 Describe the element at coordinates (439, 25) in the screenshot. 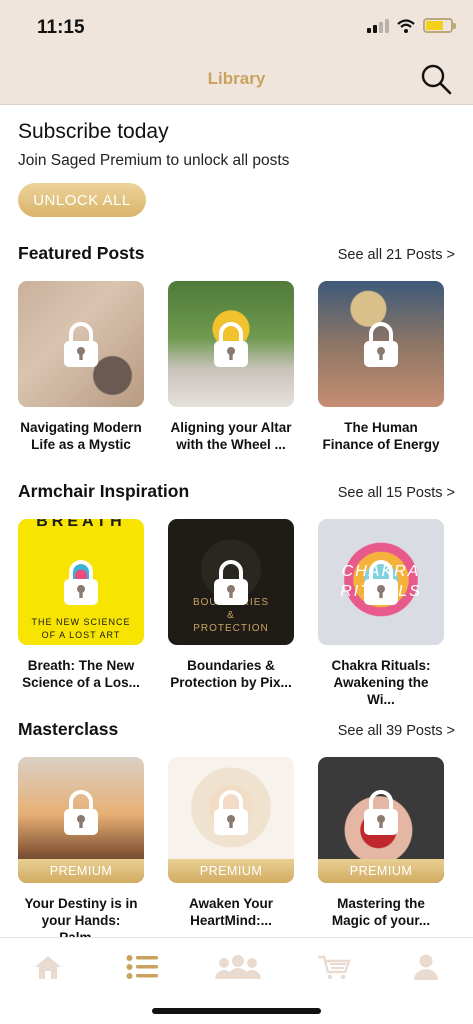

I see `battery-icon` at that location.